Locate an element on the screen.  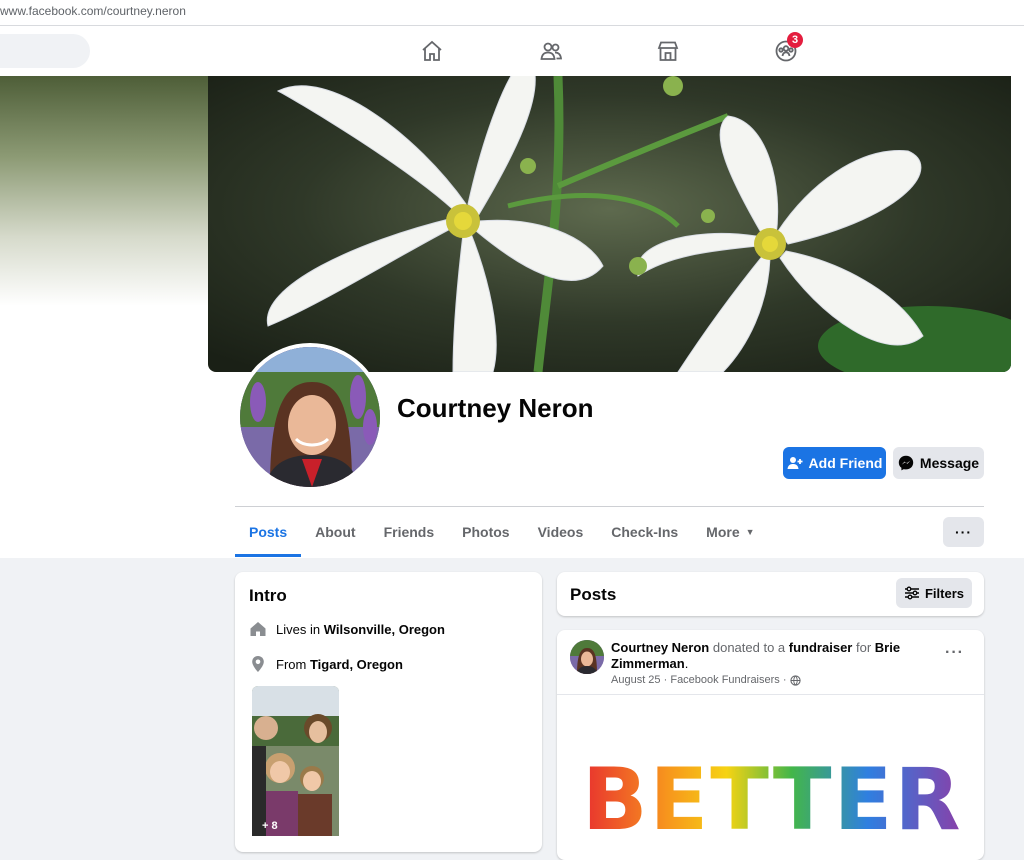
post-action-text-2: for is located at coordinates (863, 647).